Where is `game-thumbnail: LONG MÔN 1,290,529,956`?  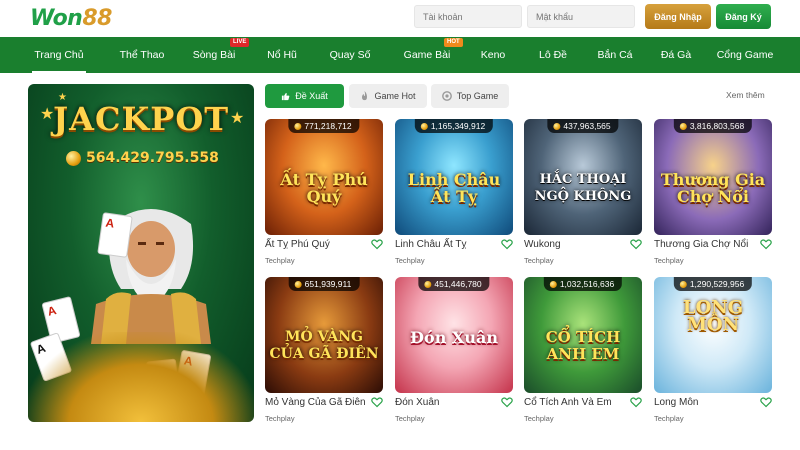 game-thumbnail: LONG MÔN 1,290,529,956 is located at coordinates (713, 335).